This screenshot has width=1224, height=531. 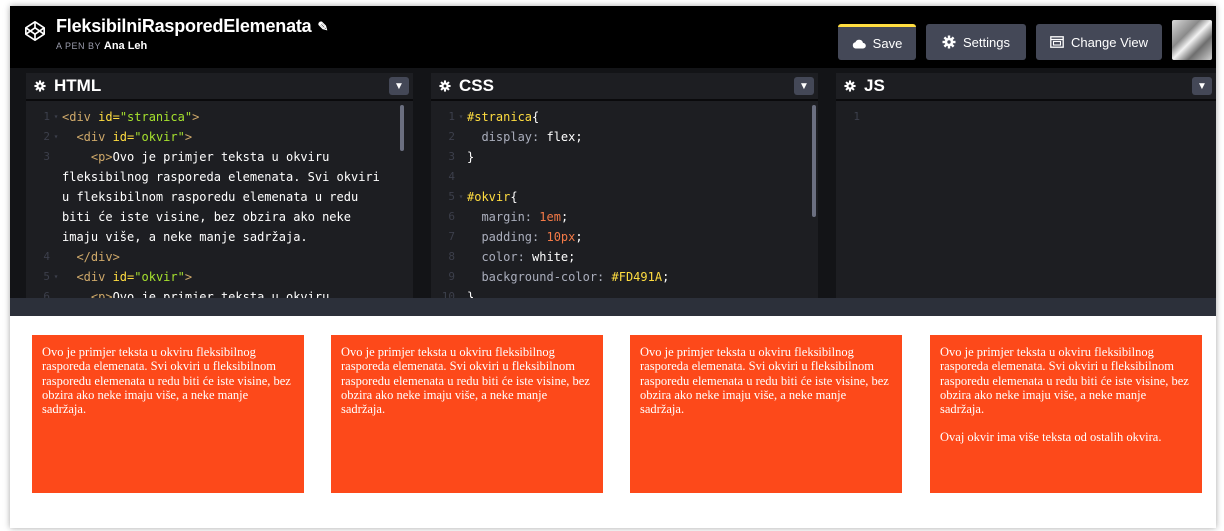 What do you see at coordinates (637, 277) in the screenshot?
I see `code-token: #FD491A` at bounding box center [637, 277].